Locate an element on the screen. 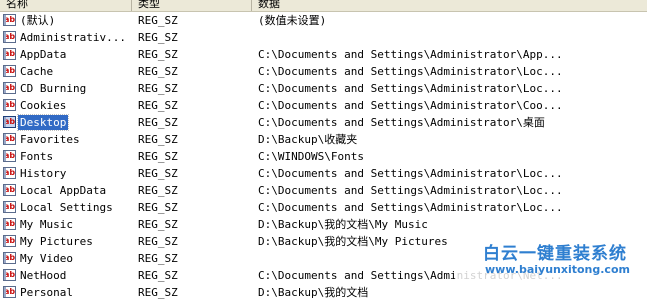 The height and width of the screenshot is (301, 647). value-name: Personal is located at coordinates (46, 292).